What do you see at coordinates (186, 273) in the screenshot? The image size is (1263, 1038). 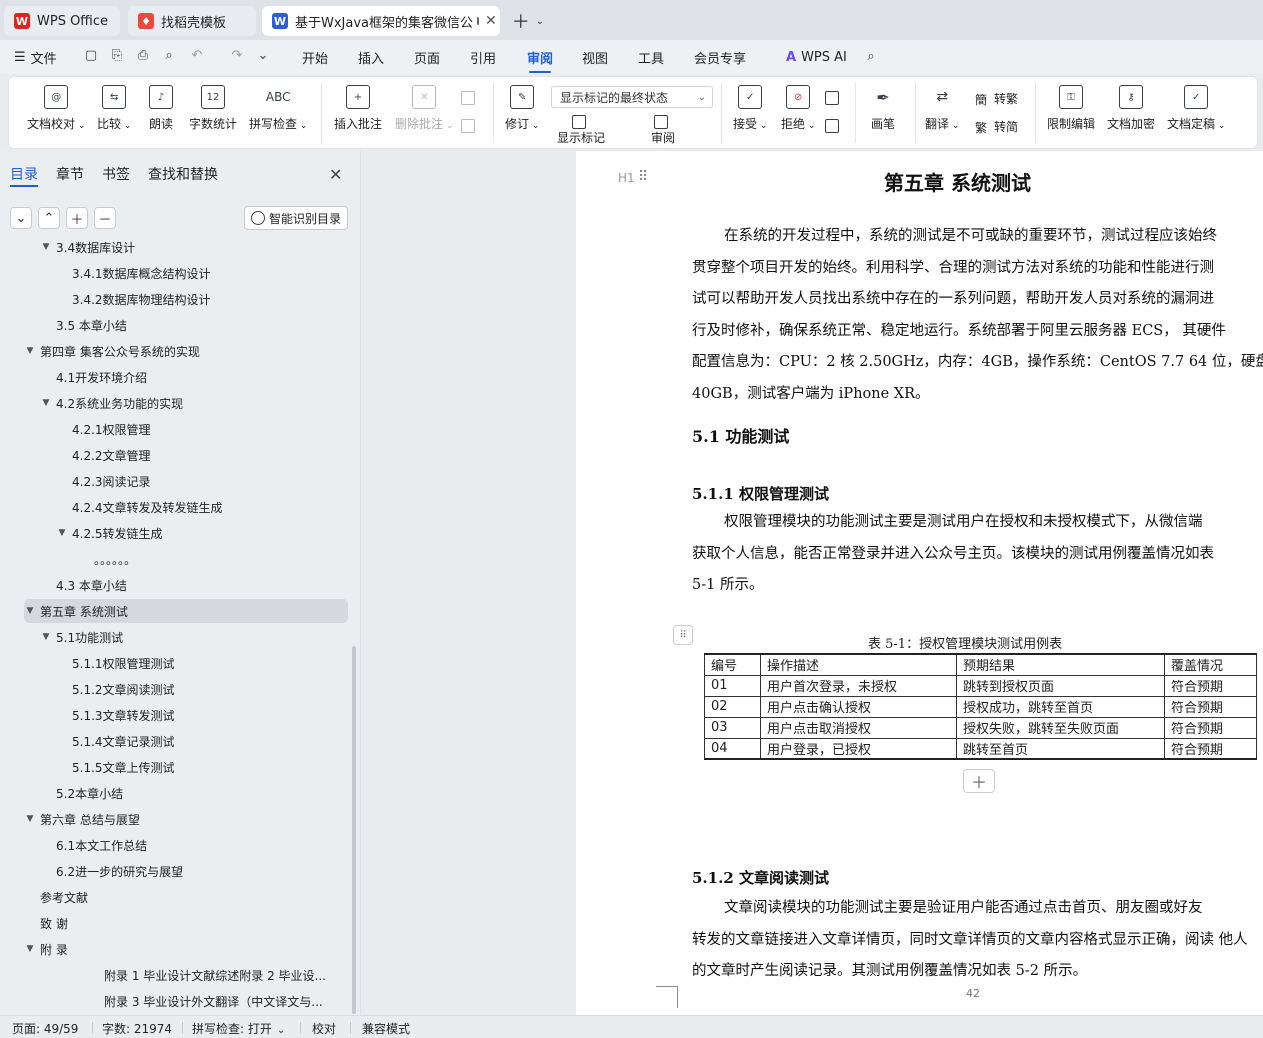 I see `toc-item: 3.4.1数据库概念结构设计` at bounding box center [186, 273].